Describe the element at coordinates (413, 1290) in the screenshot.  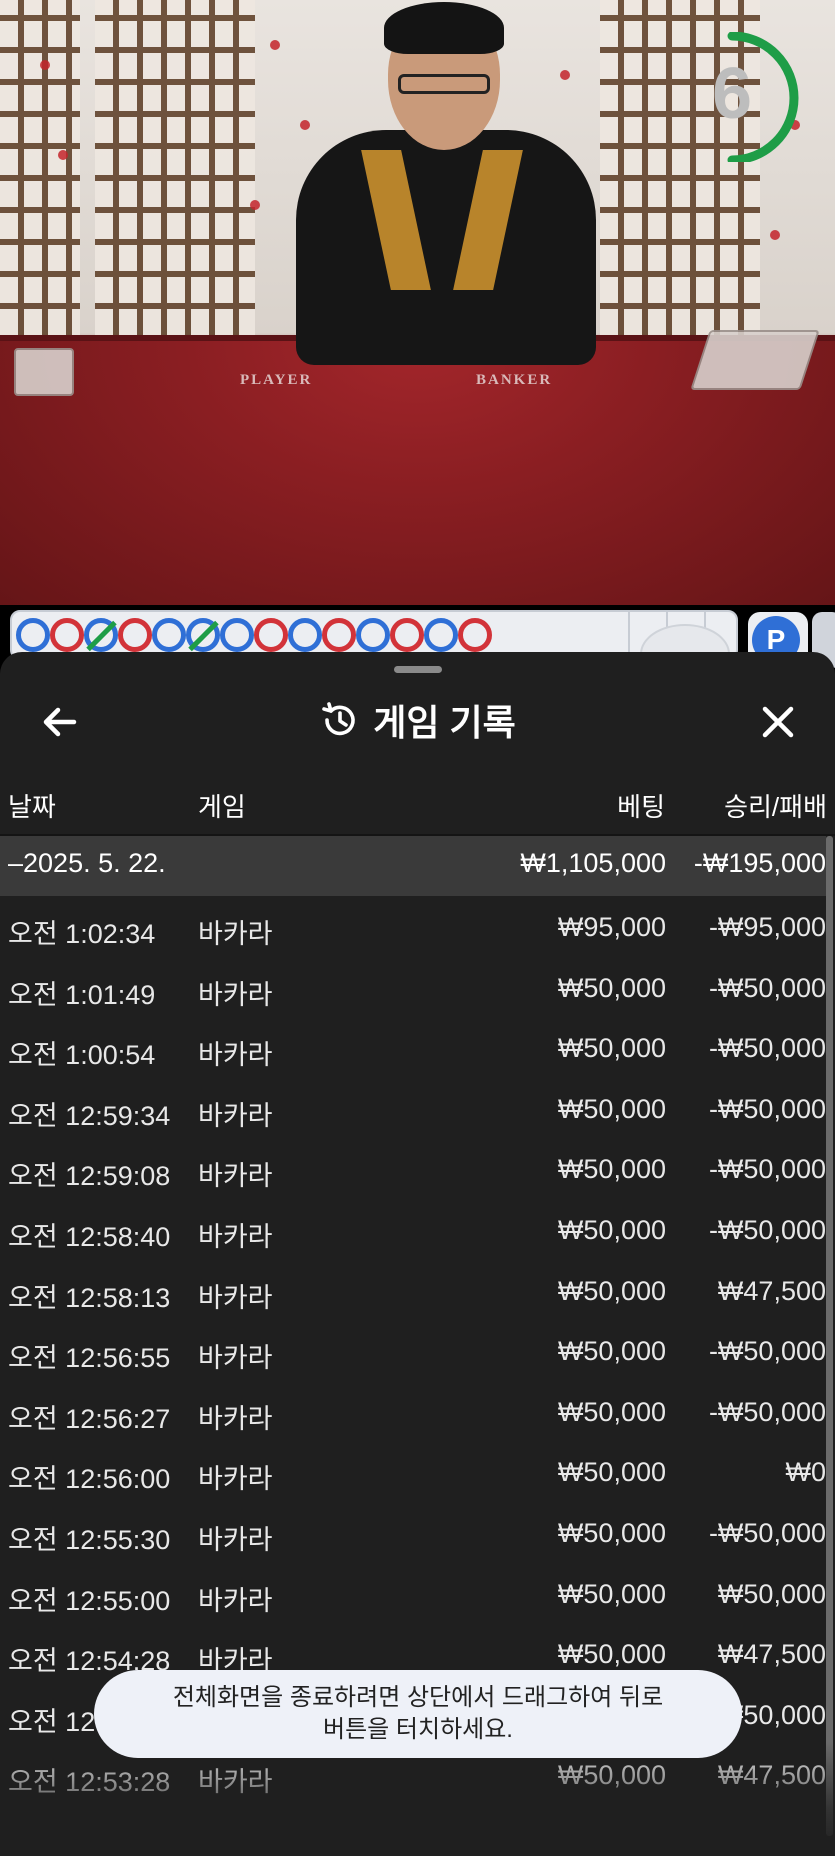
I see `history-row: 오전 12:58:13 바카라 ₩50,000 ₩47,500` at that location.